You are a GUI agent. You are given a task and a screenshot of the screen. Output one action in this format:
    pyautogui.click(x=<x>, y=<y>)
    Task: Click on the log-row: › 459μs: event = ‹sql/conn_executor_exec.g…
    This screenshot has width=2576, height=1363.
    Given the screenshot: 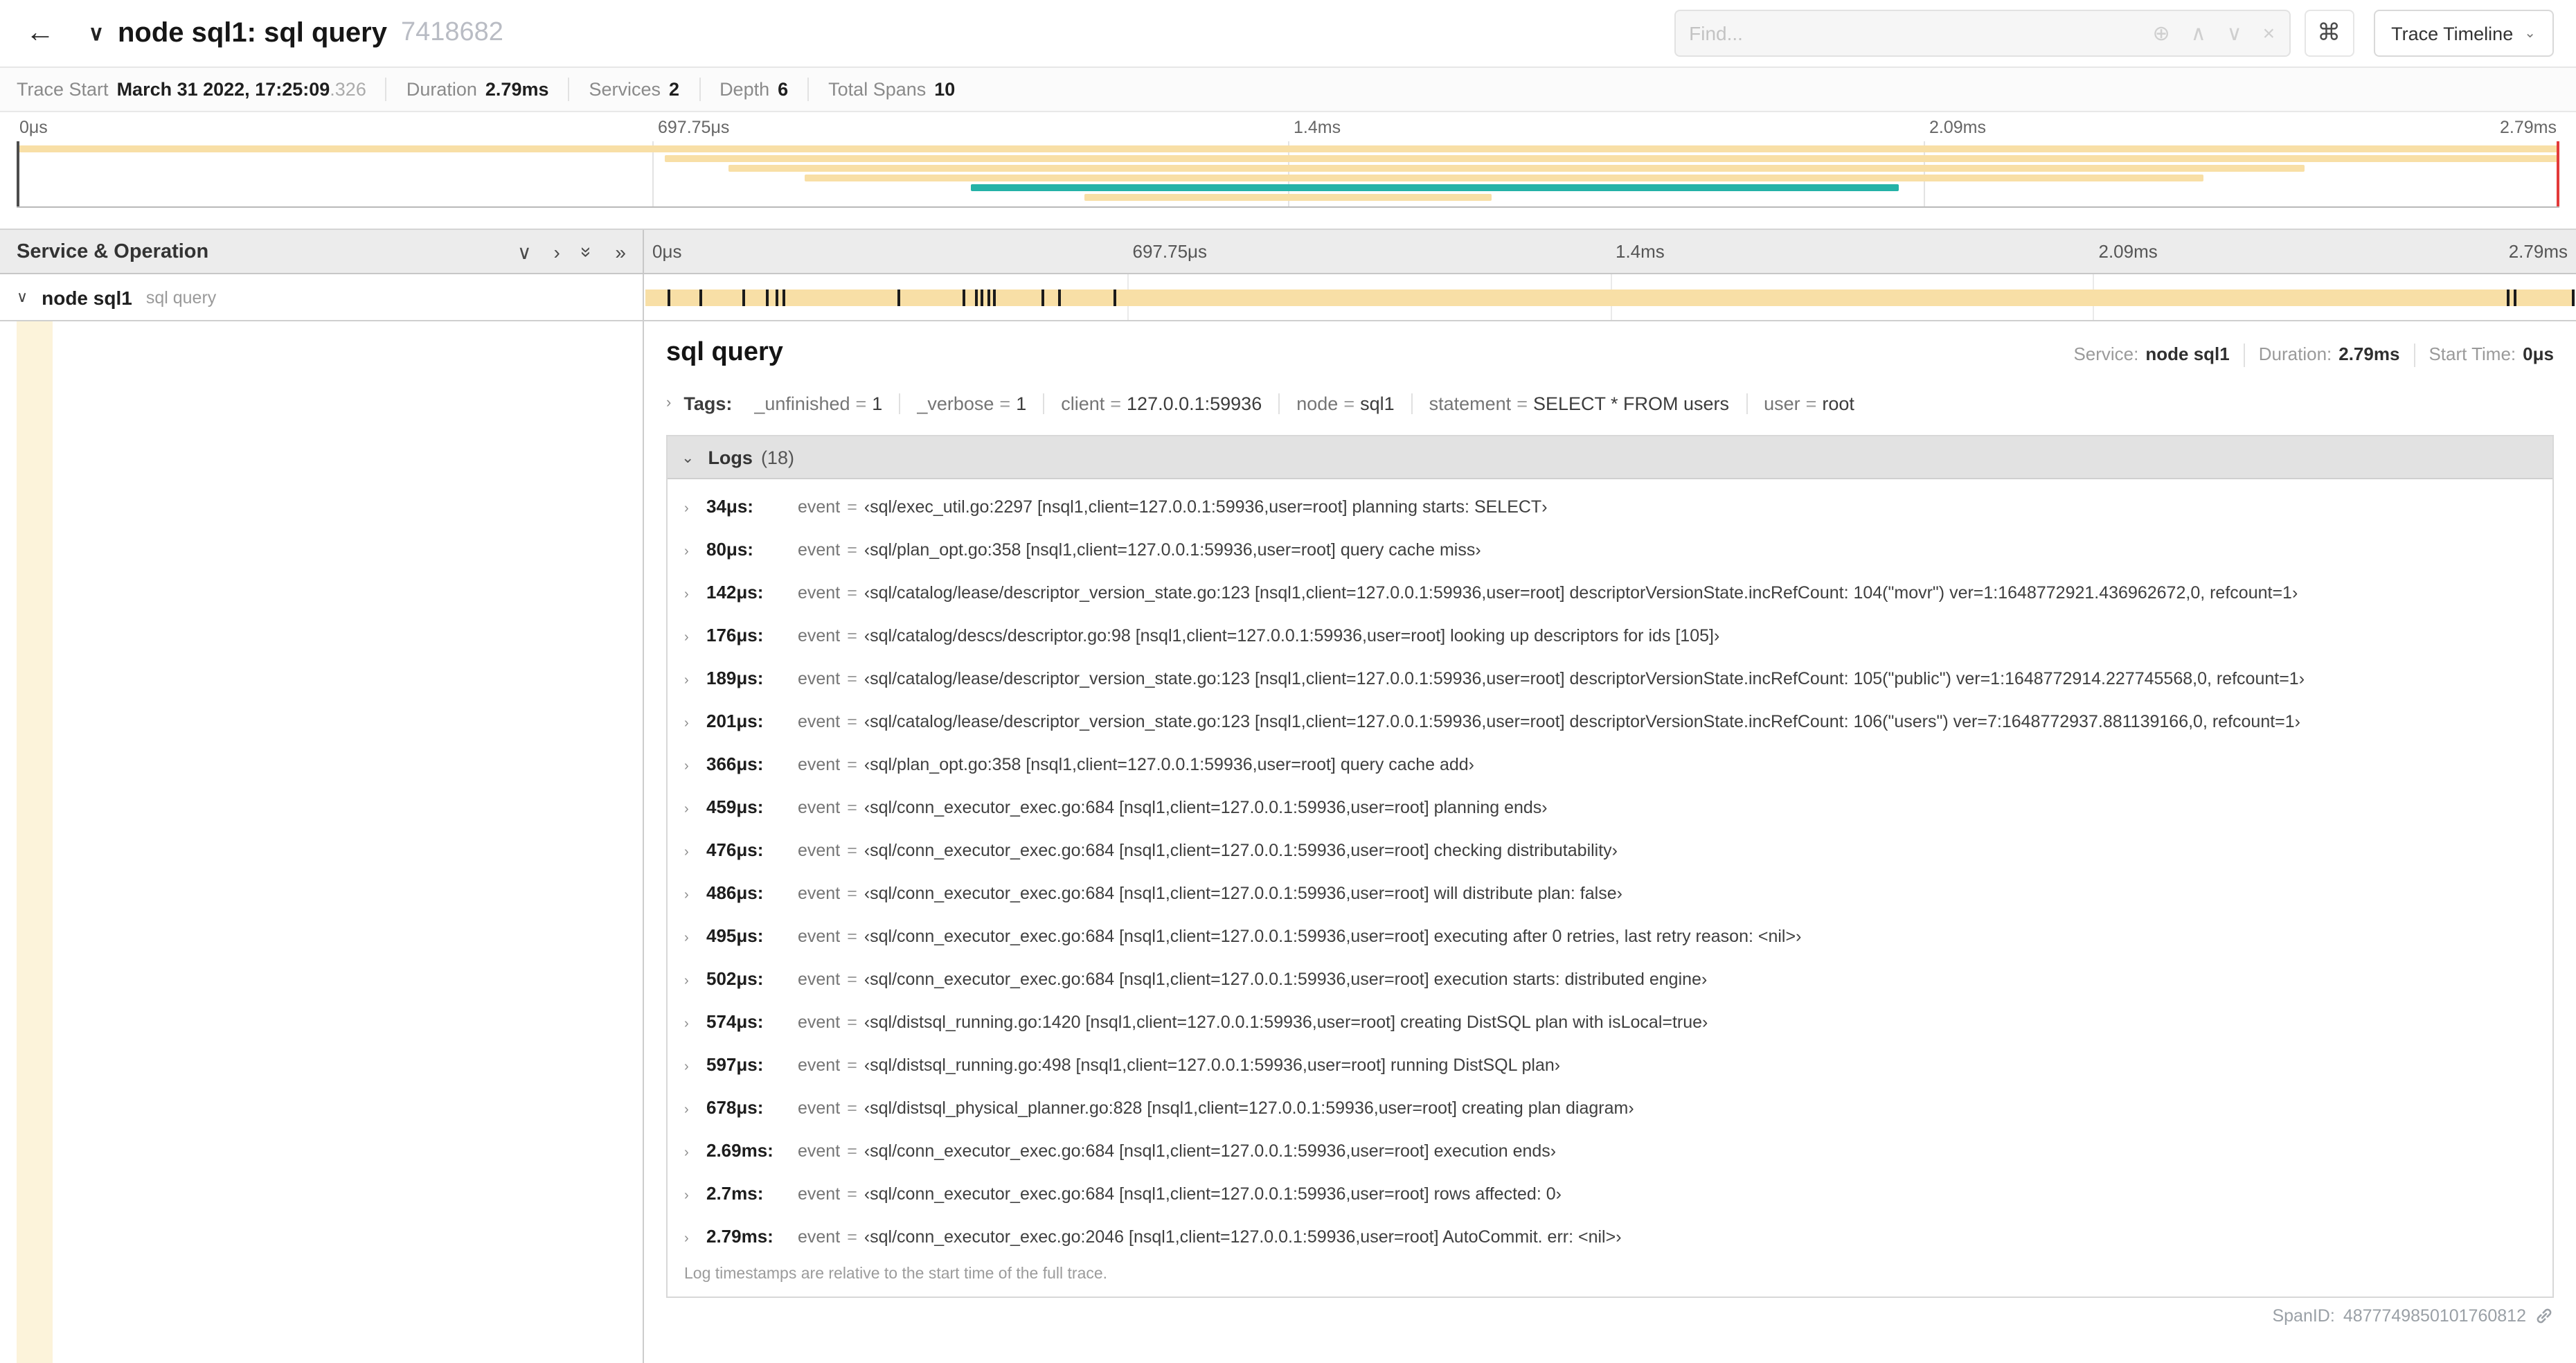 What is the action you would take?
    pyautogui.click(x=1610, y=807)
    